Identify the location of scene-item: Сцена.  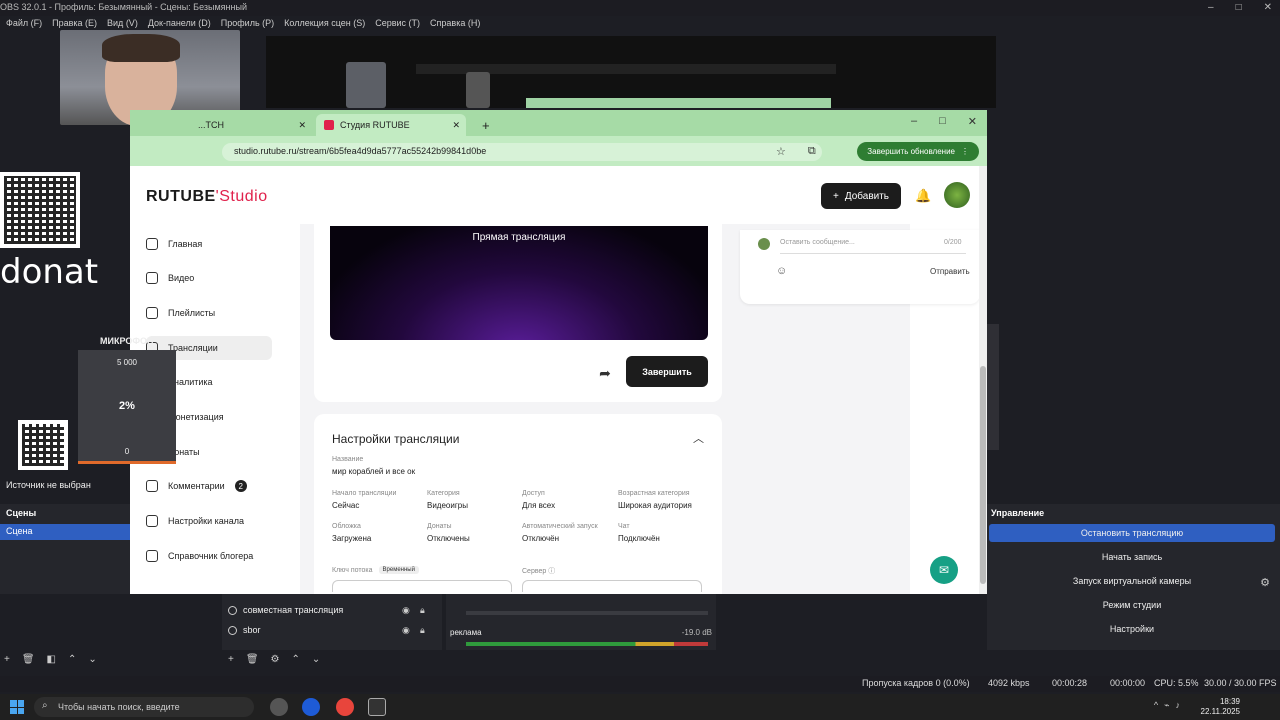
(65, 532).